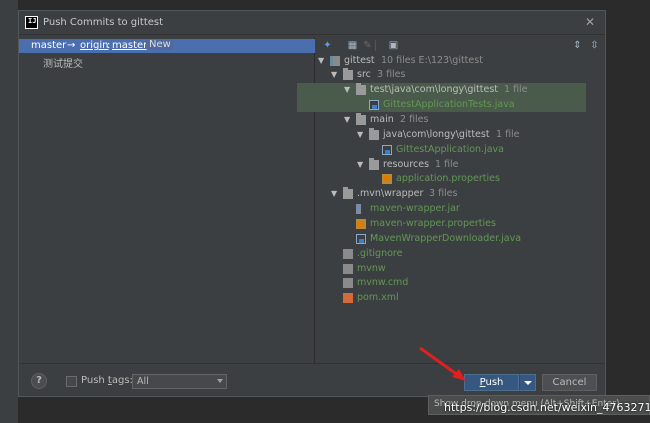 Image resolution: width=650 pixels, height=423 pixels. What do you see at coordinates (491, 382) in the screenshot?
I see `push-button: Push` at bounding box center [491, 382].